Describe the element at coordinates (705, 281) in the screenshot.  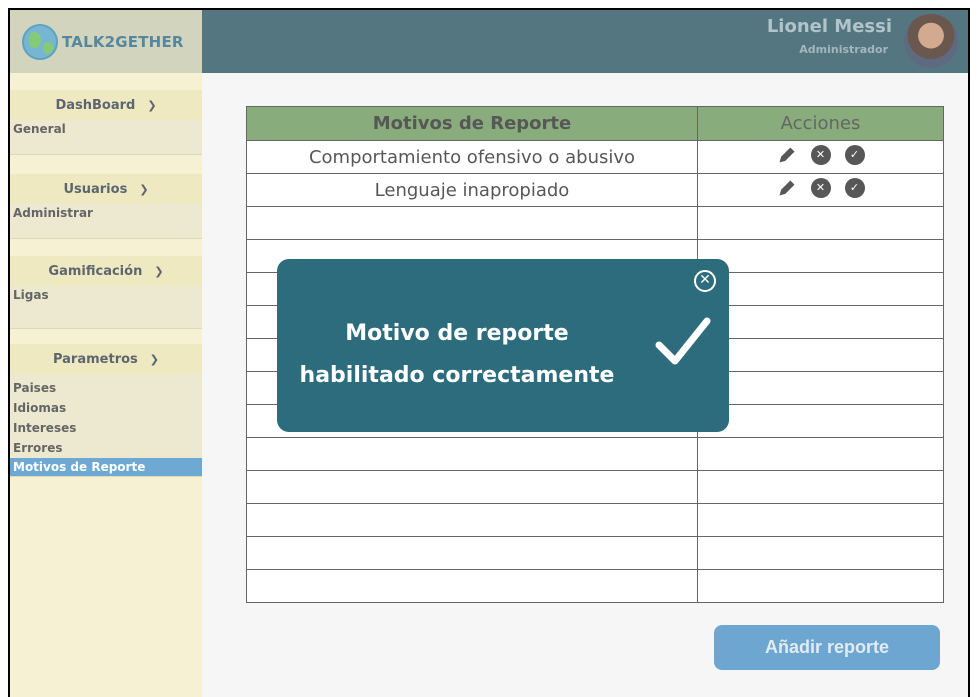
I see `close-icon: ✕` at that location.